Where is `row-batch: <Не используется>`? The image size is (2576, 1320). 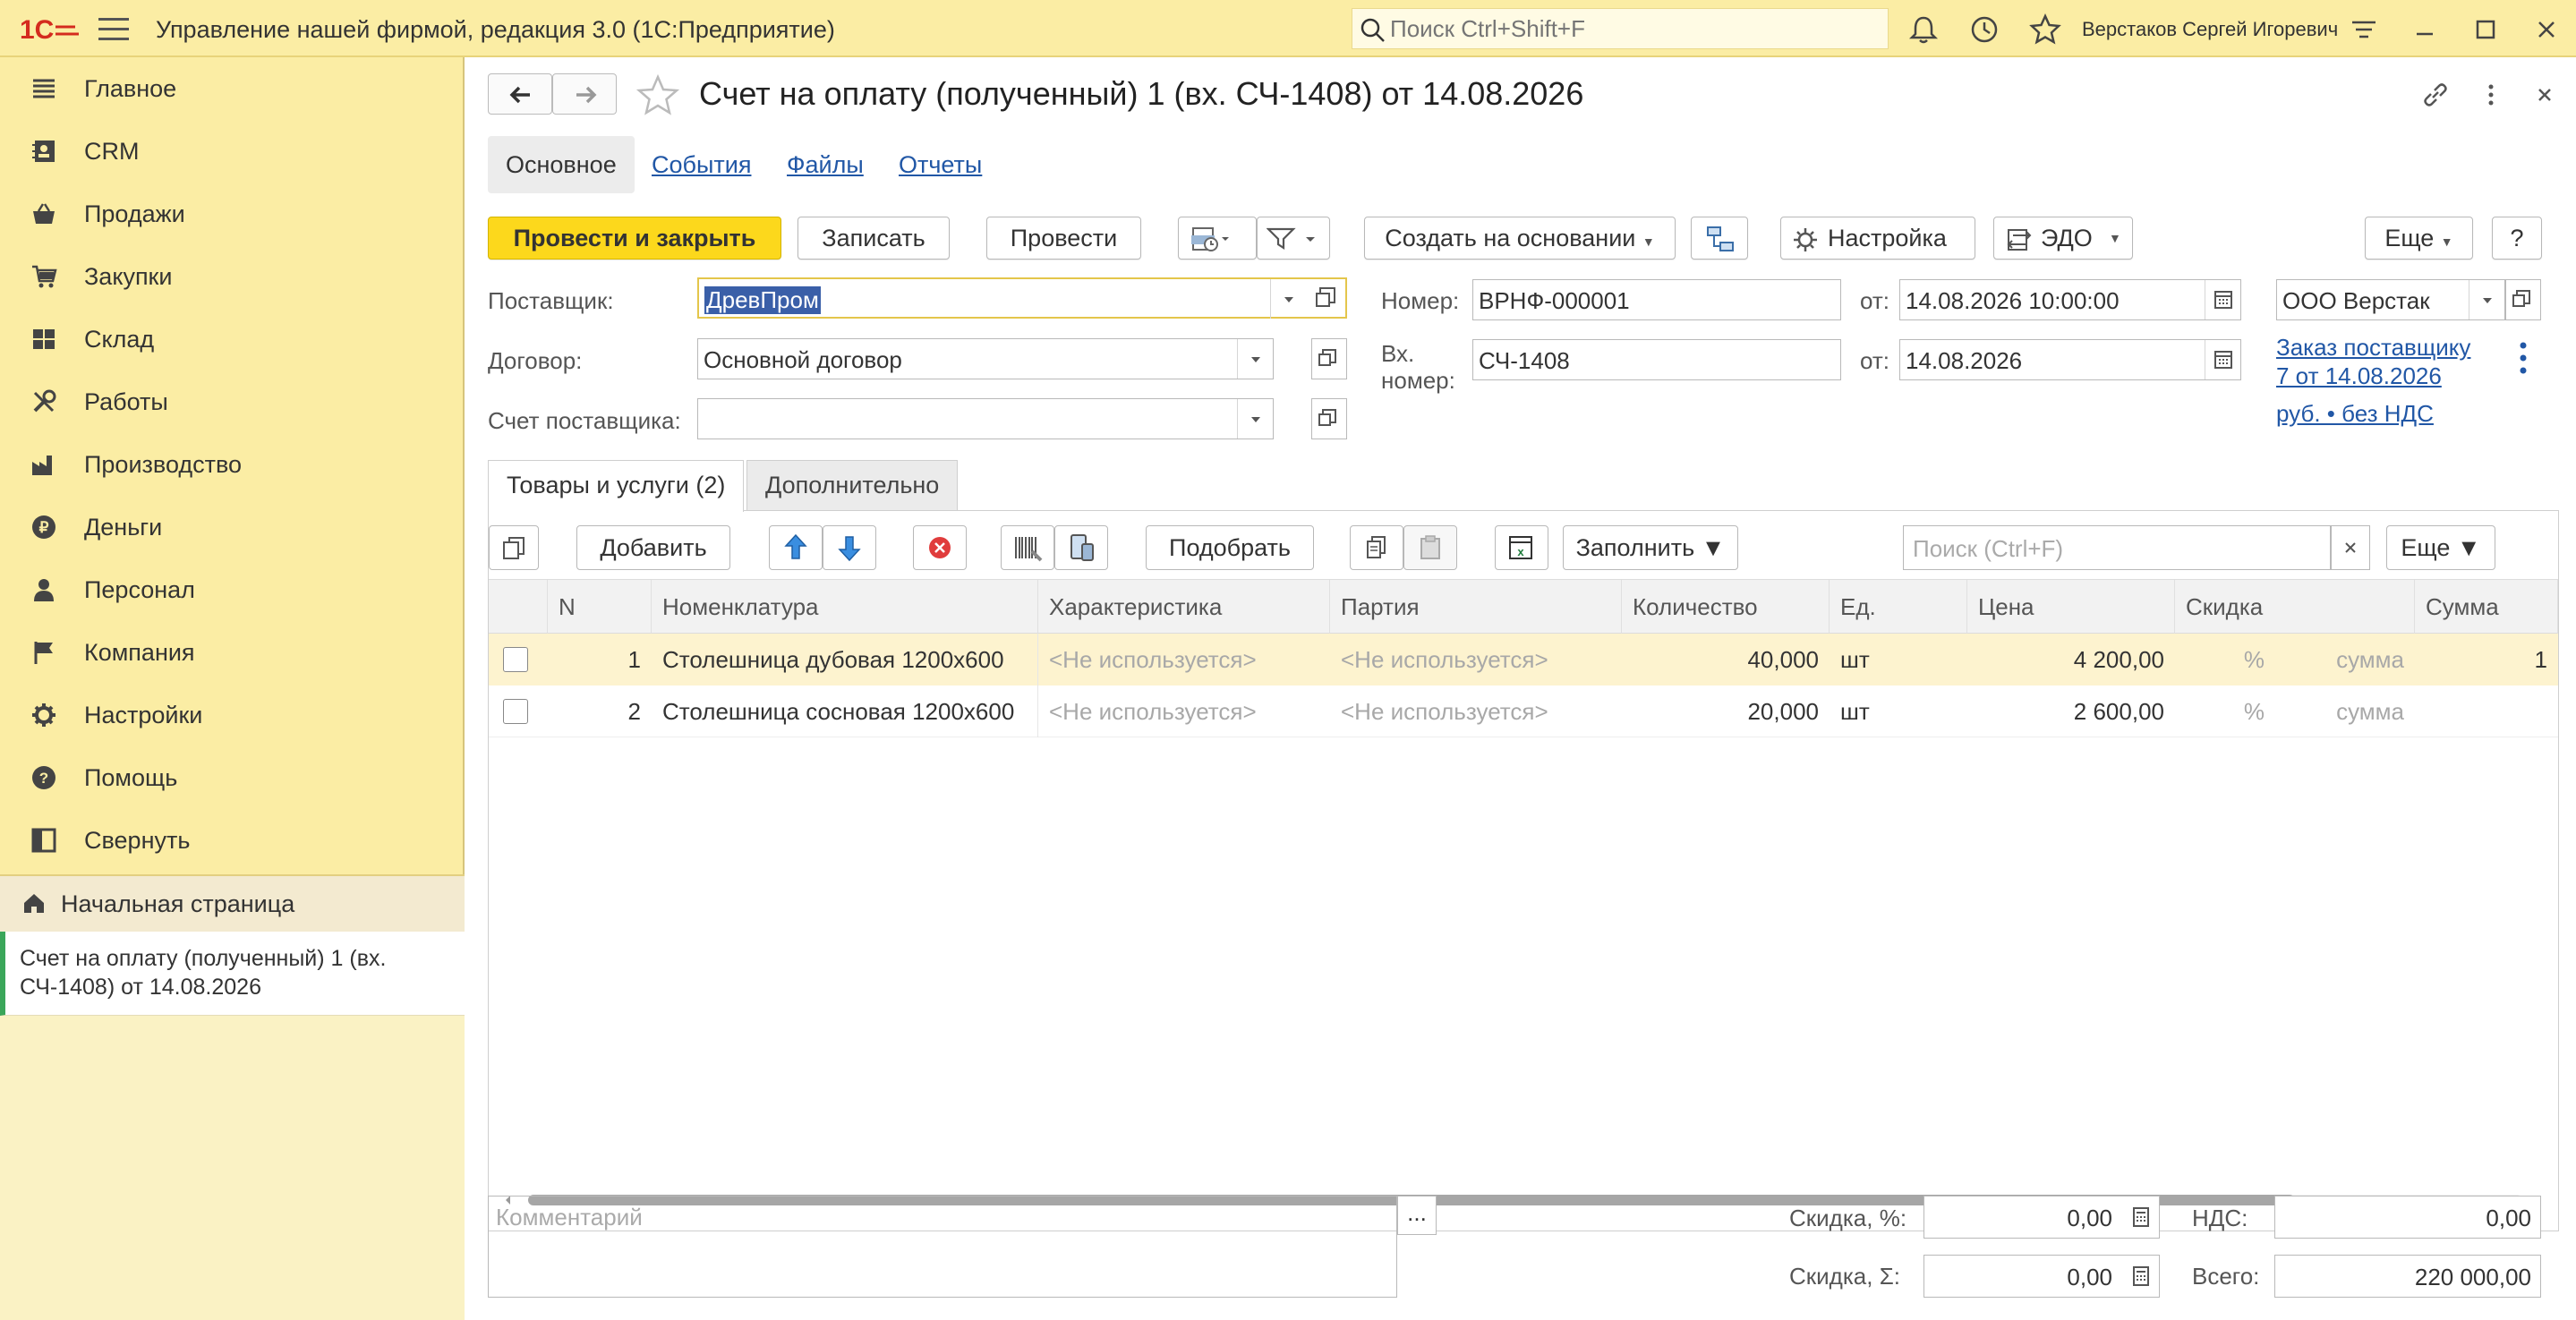 row-batch: <Не используется> is located at coordinates (1476, 711).